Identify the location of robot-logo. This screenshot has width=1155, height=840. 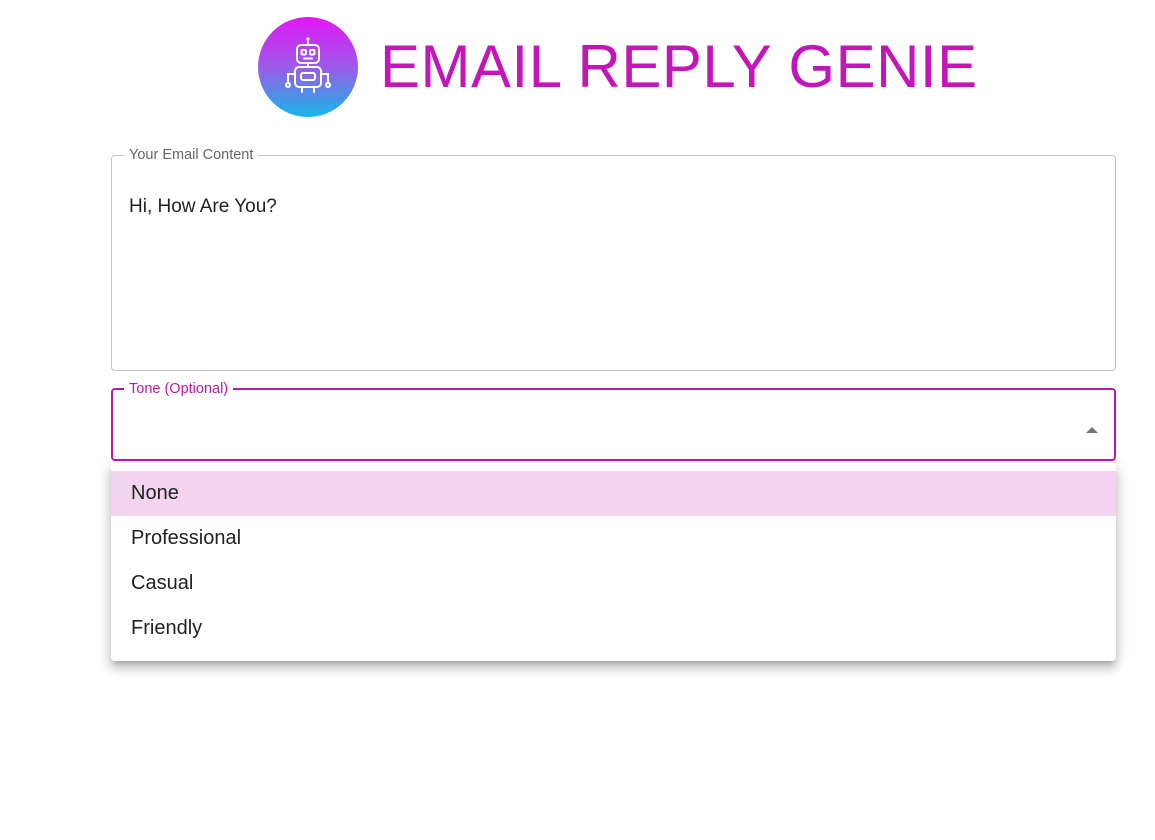
(308, 67).